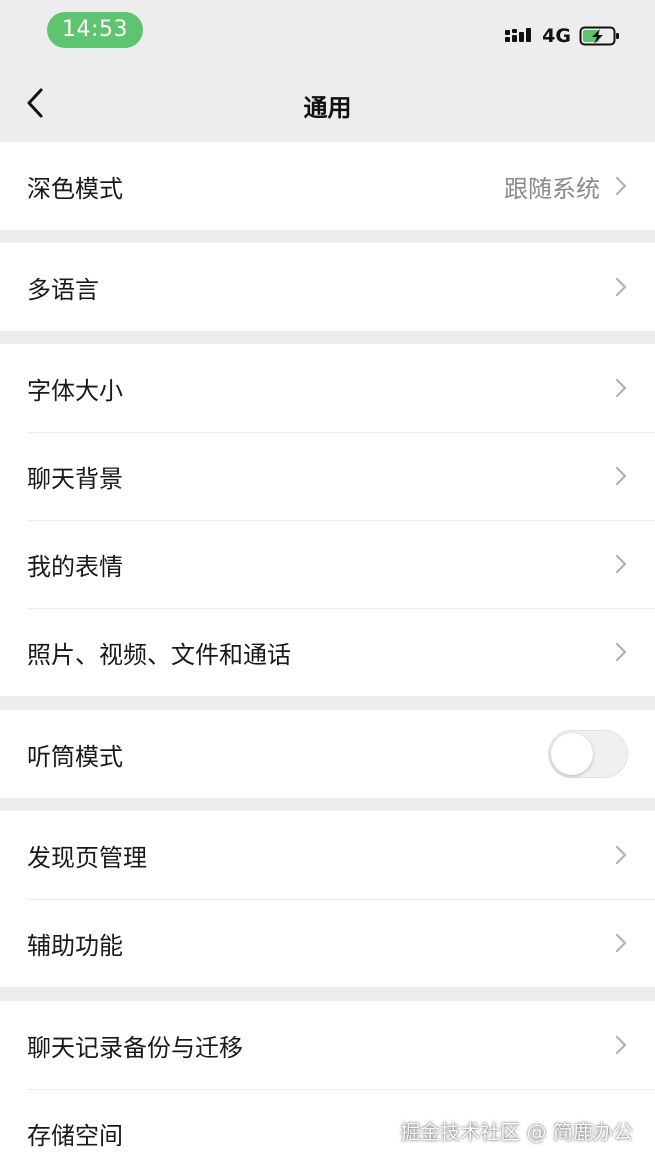 The width and height of the screenshot is (655, 1165). I want to click on row-label: 听筒模式, so click(75, 756).